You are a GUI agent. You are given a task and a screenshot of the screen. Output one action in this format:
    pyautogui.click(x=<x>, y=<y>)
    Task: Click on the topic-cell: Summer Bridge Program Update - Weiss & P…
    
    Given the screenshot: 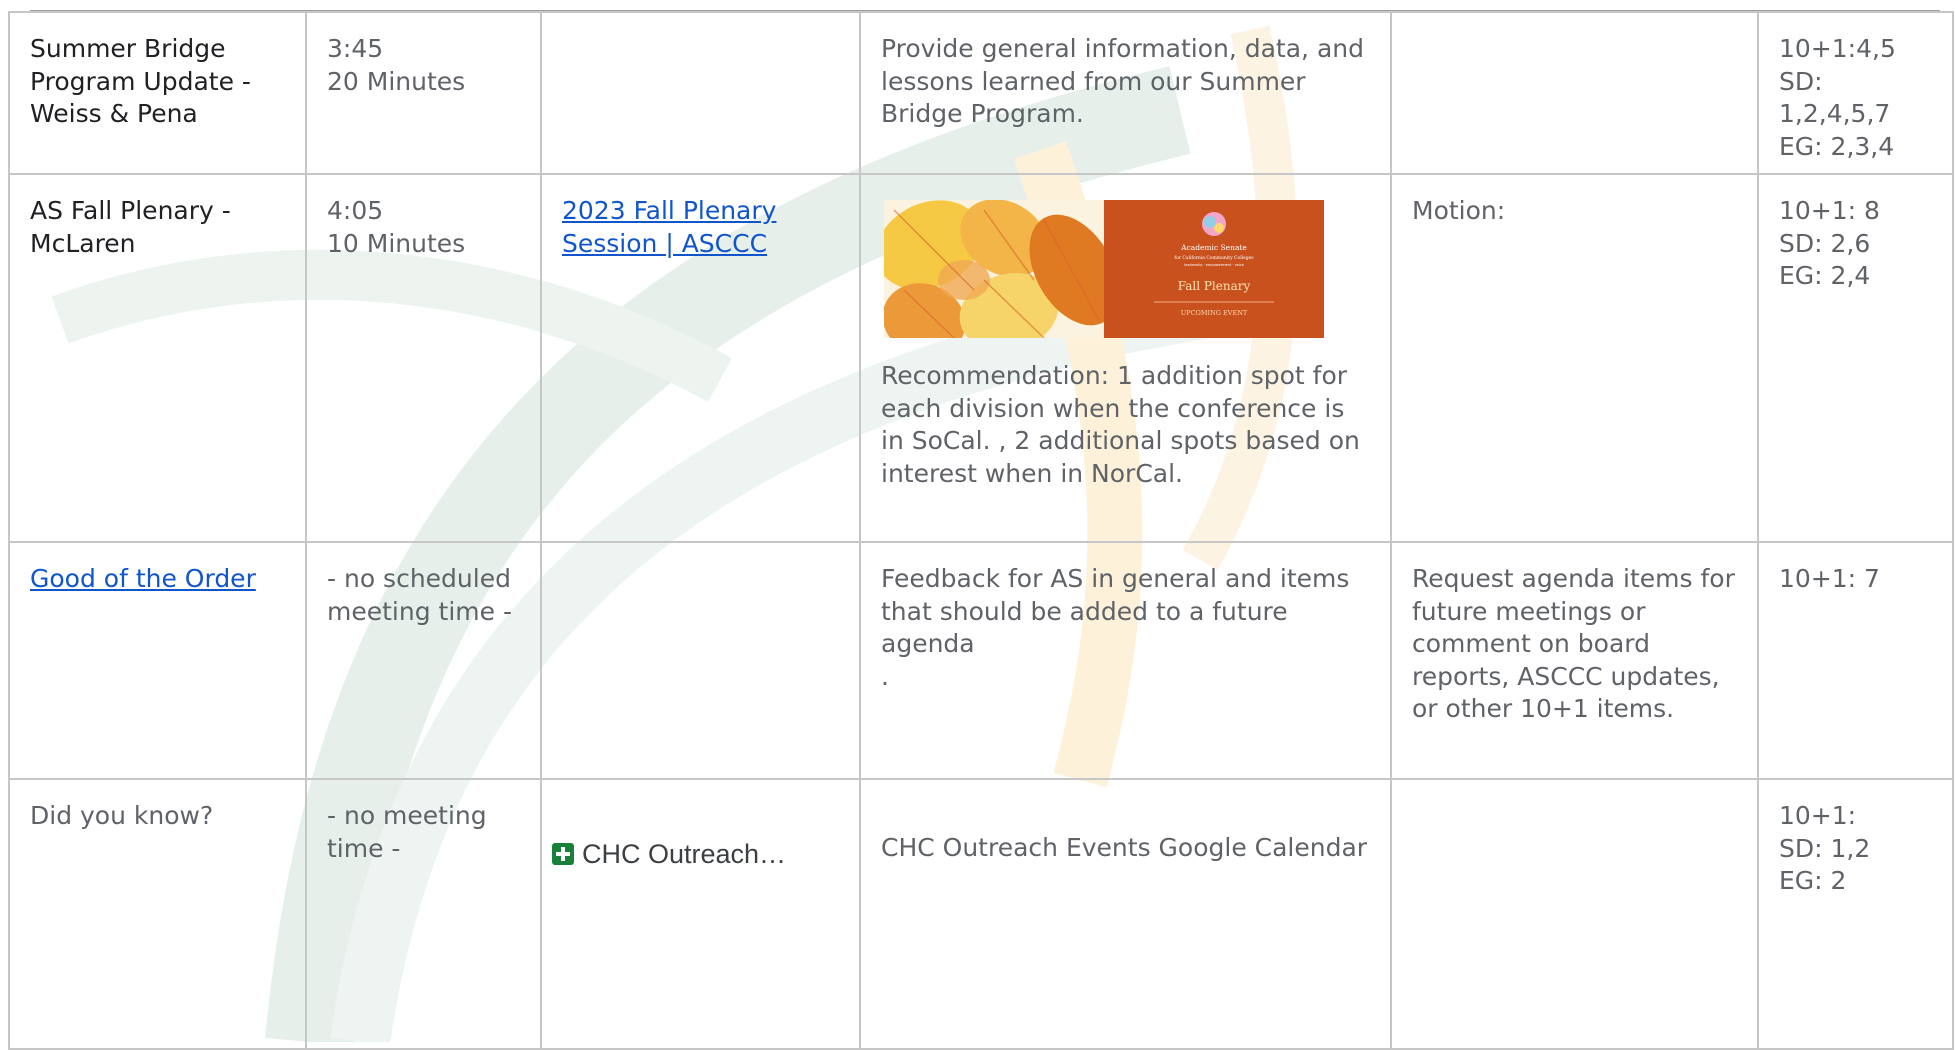 What is the action you would take?
    pyautogui.click(x=157, y=93)
    